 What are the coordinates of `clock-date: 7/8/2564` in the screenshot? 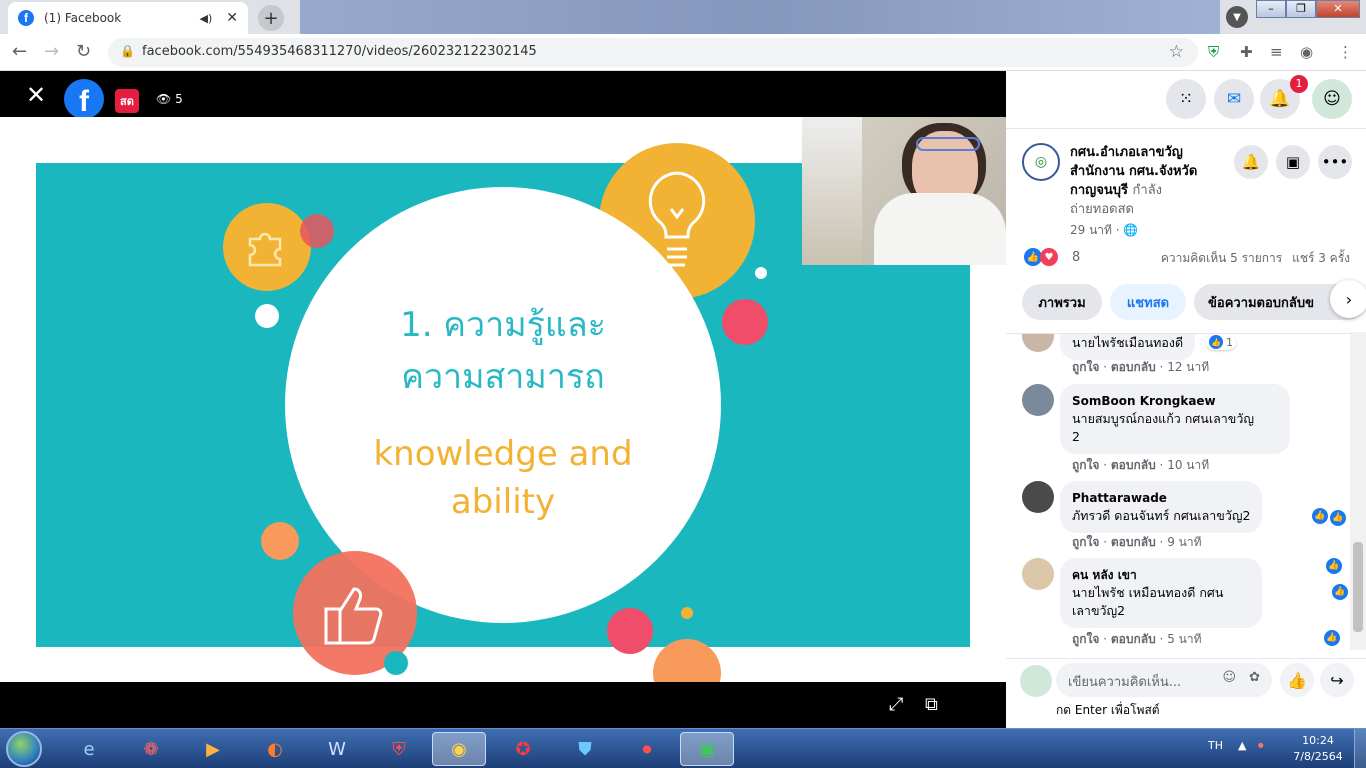 It's located at (1318, 756).